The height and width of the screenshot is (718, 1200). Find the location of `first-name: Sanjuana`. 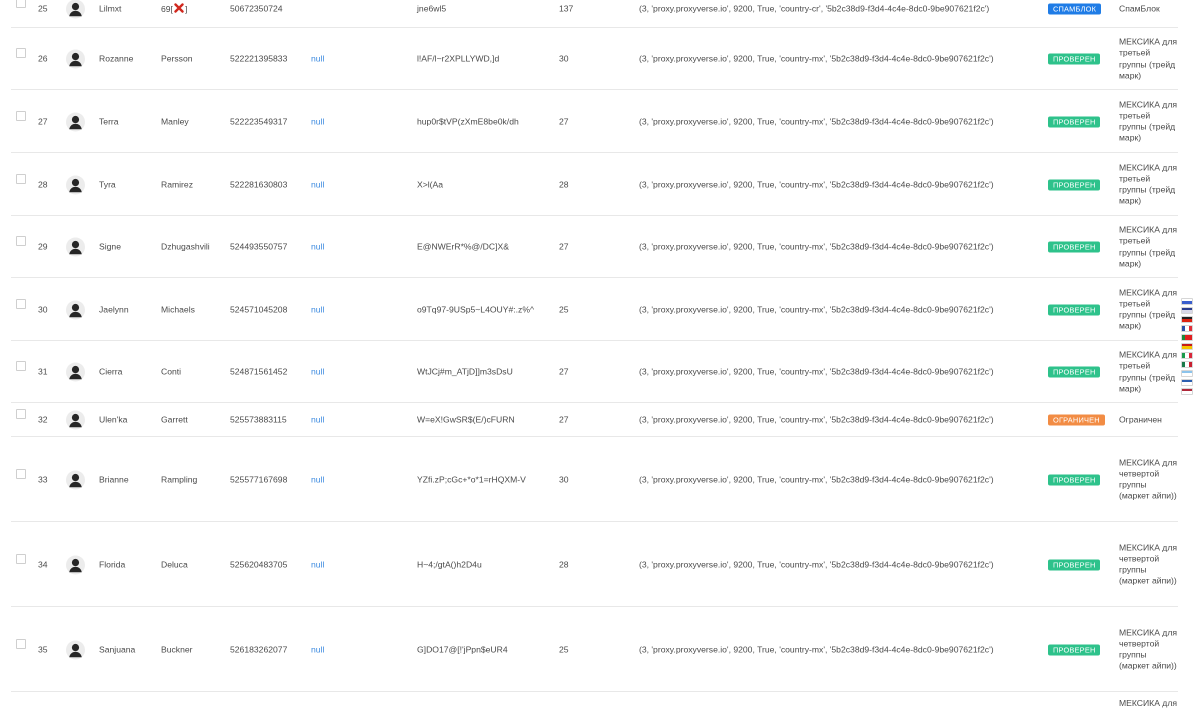

first-name: Sanjuana is located at coordinates (117, 649).